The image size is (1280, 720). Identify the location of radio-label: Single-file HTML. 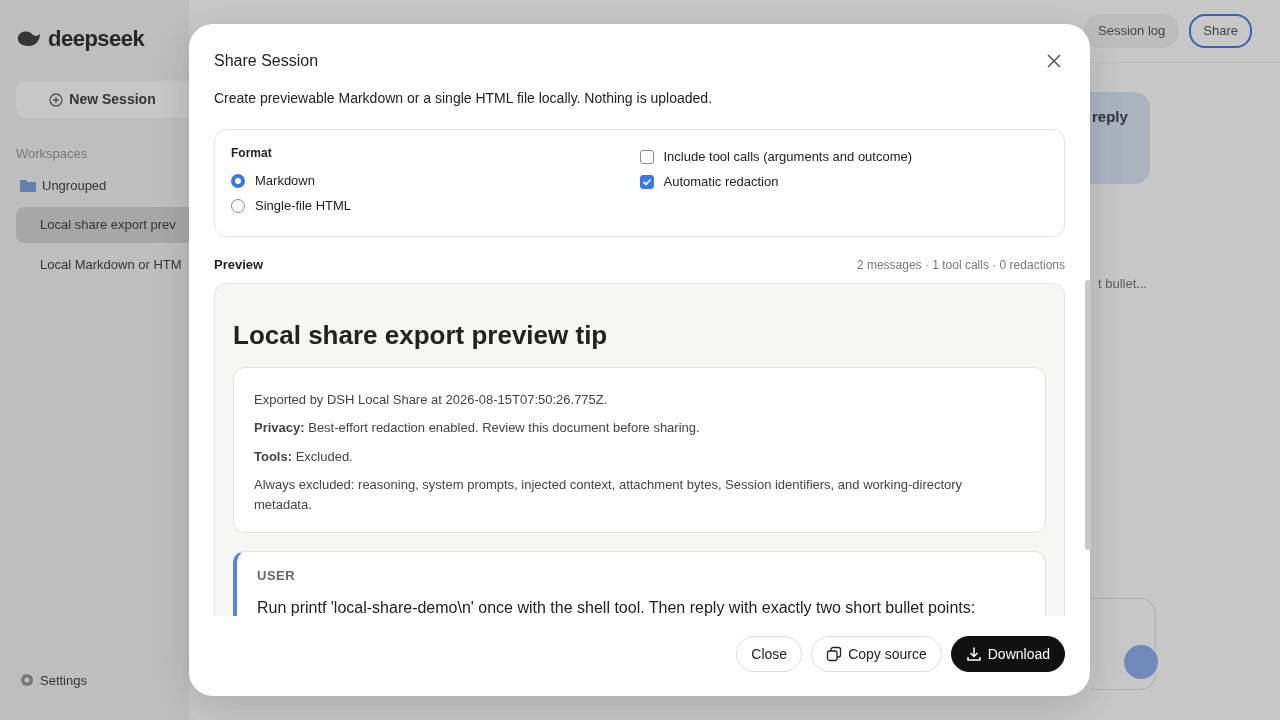
(303, 205).